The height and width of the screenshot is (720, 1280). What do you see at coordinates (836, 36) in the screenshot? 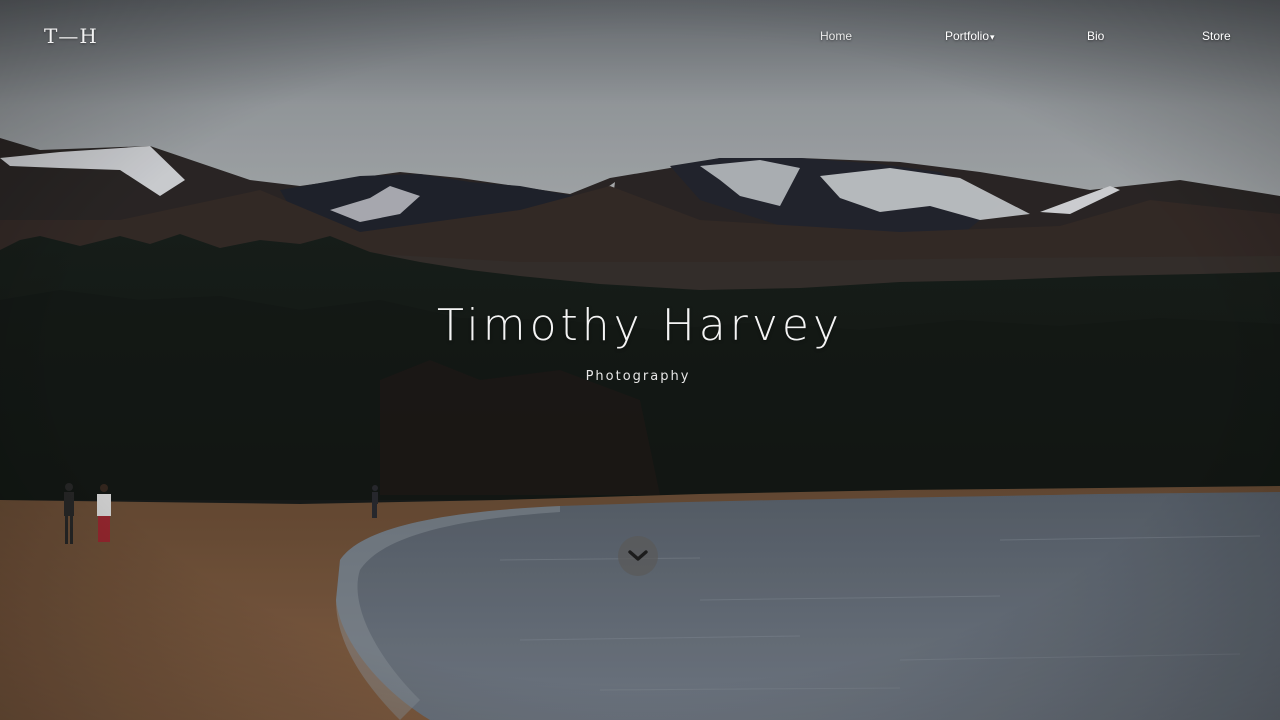
I see `nav-item-home: Home` at bounding box center [836, 36].